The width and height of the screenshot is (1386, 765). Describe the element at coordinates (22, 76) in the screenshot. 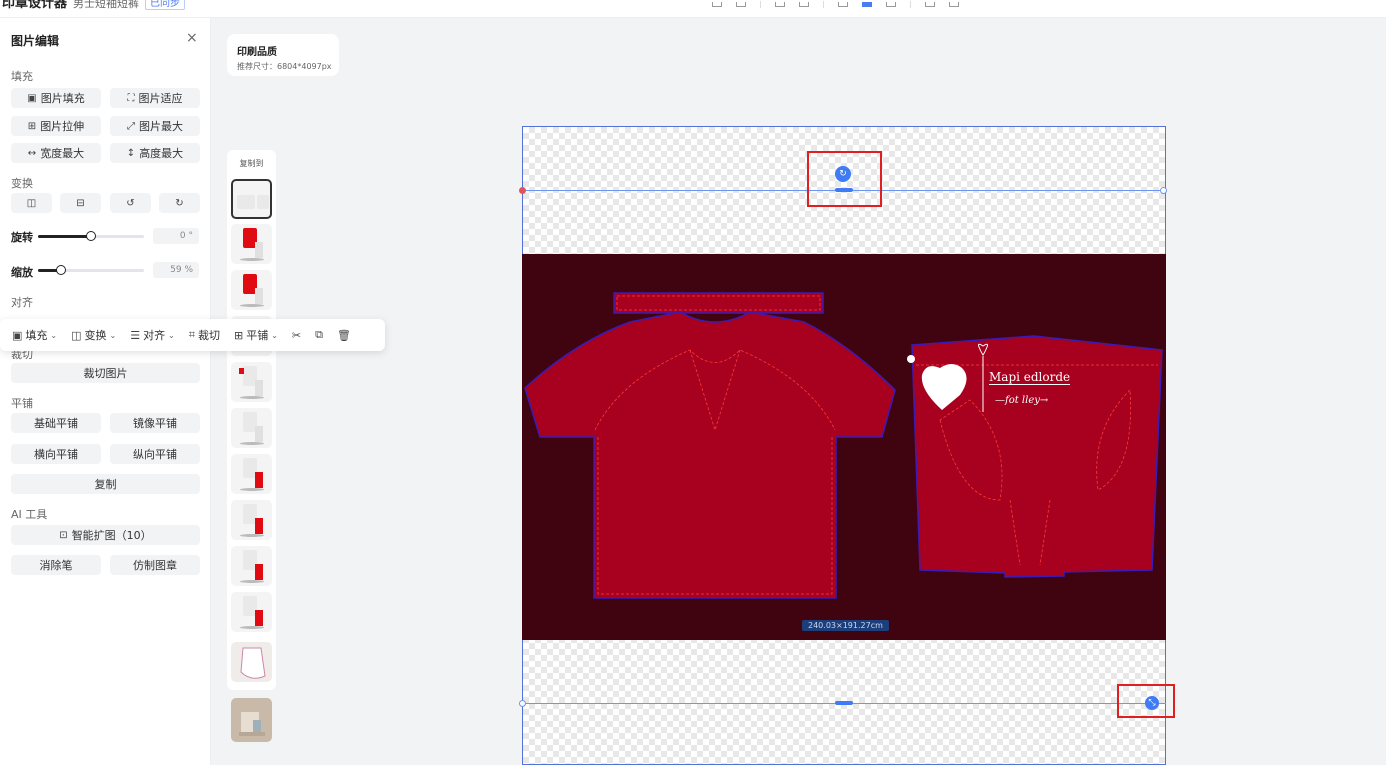

I see `section-fill: 填充` at that location.